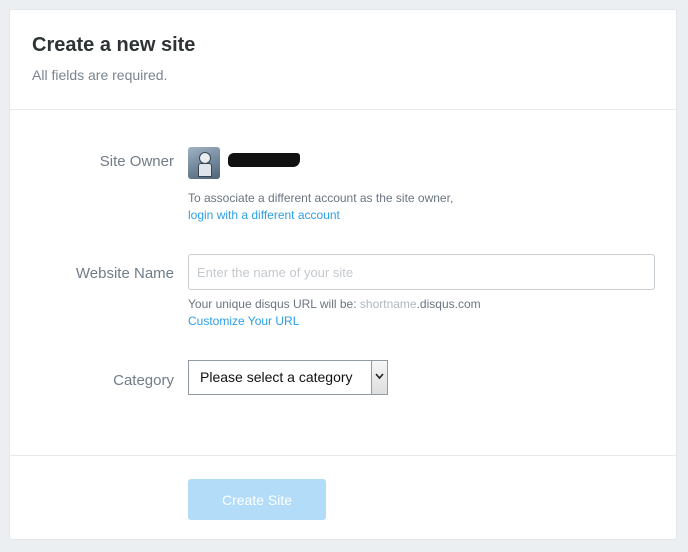 The width and height of the screenshot is (688, 552). Describe the element at coordinates (264, 215) in the screenshot. I see `login-different-account-link: login with a different account` at that location.